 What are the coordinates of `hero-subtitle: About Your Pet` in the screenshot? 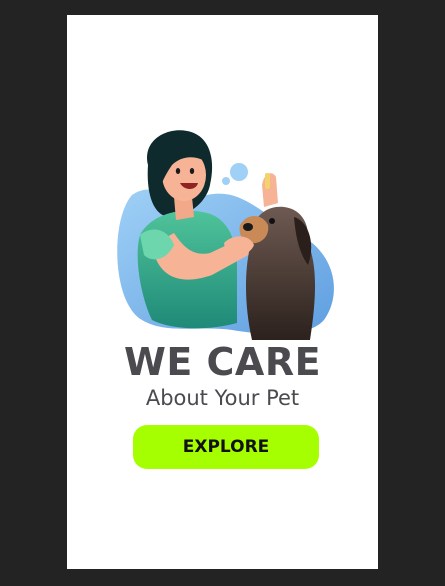 It's located at (222, 398).